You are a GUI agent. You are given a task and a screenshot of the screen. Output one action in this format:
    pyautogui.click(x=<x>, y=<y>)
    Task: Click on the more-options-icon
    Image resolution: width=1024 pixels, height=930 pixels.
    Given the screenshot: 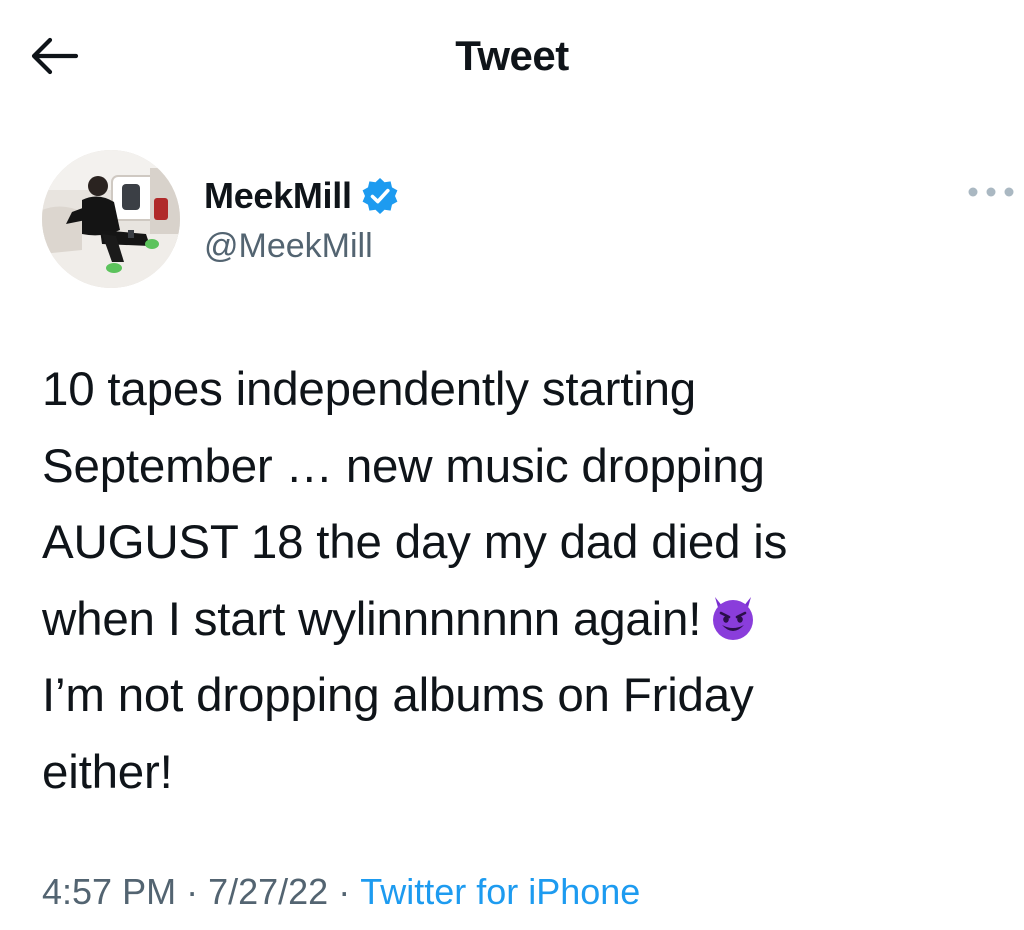 What is the action you would take?
    pyautogui.click(x=991, y=192)
    